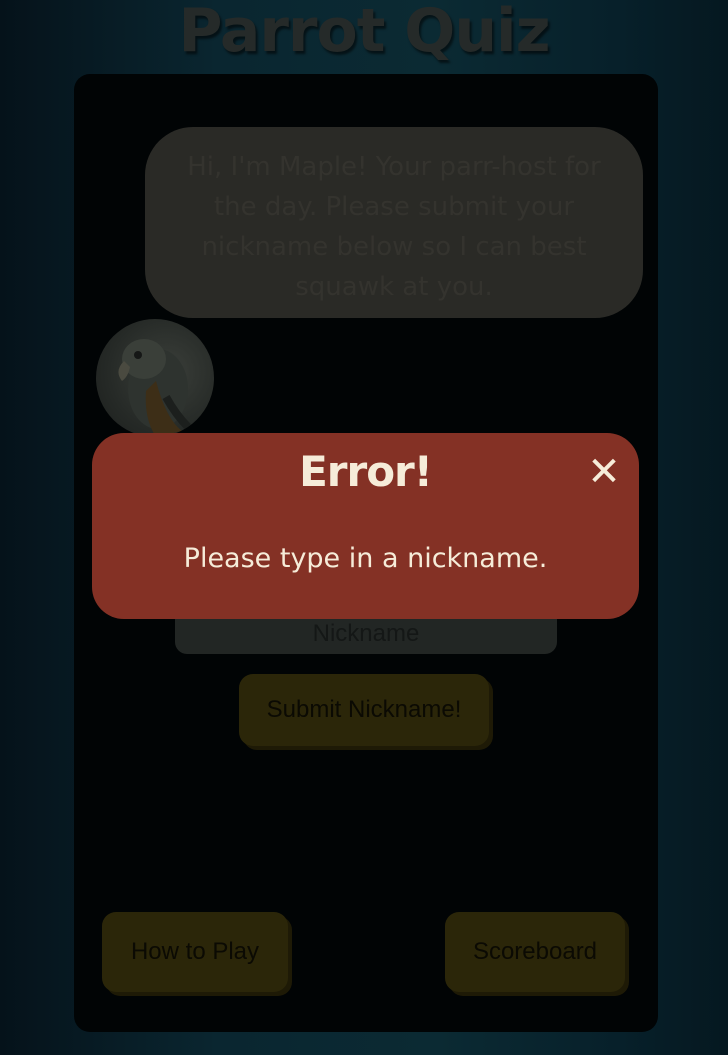  Describe the element at coordinates (364, 710) in the screenshot. I see `submit-nickname-button: Submit Nickname!` at that location.